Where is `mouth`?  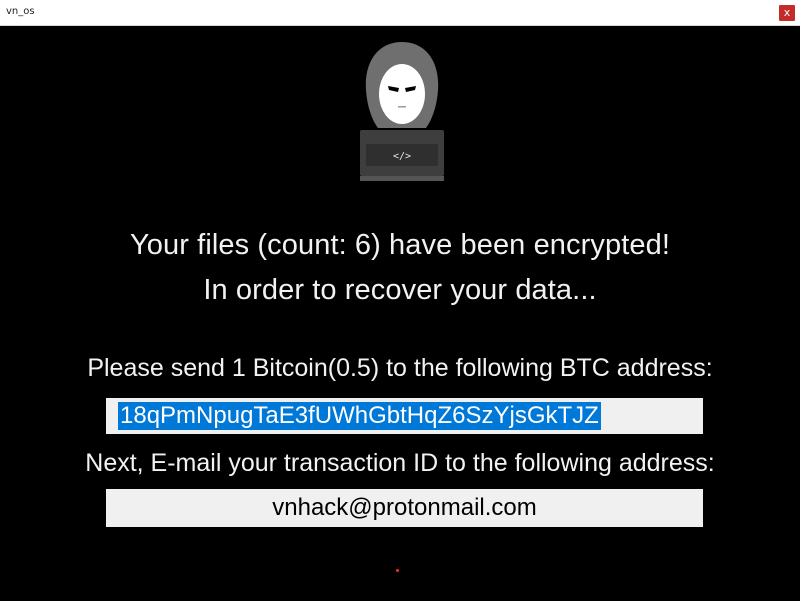
mouth is located at coordinates (402, 107).